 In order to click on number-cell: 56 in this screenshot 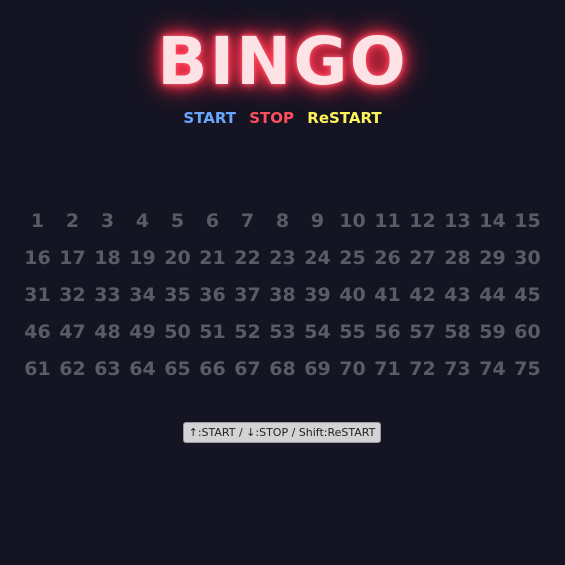, I will do `click(387, 332)`.